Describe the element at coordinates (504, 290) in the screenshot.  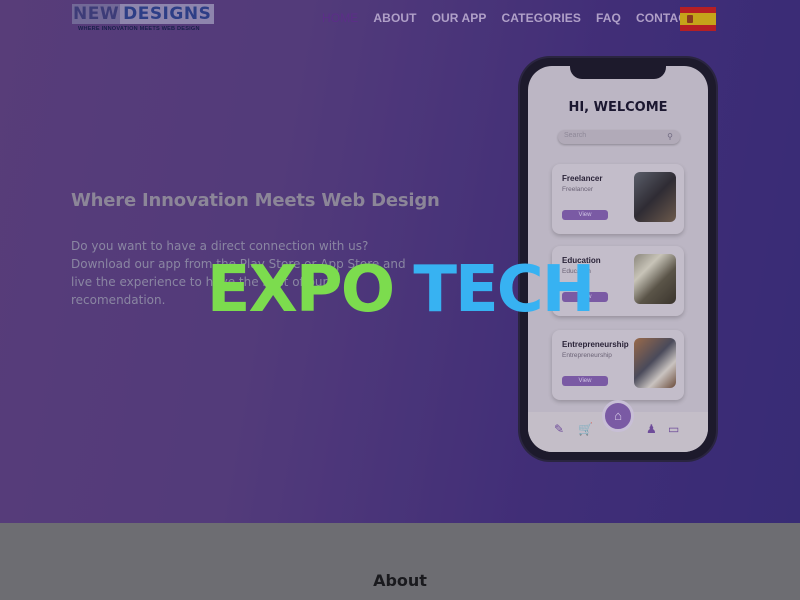
I see `overlay-word-tech: TECH` at that location.